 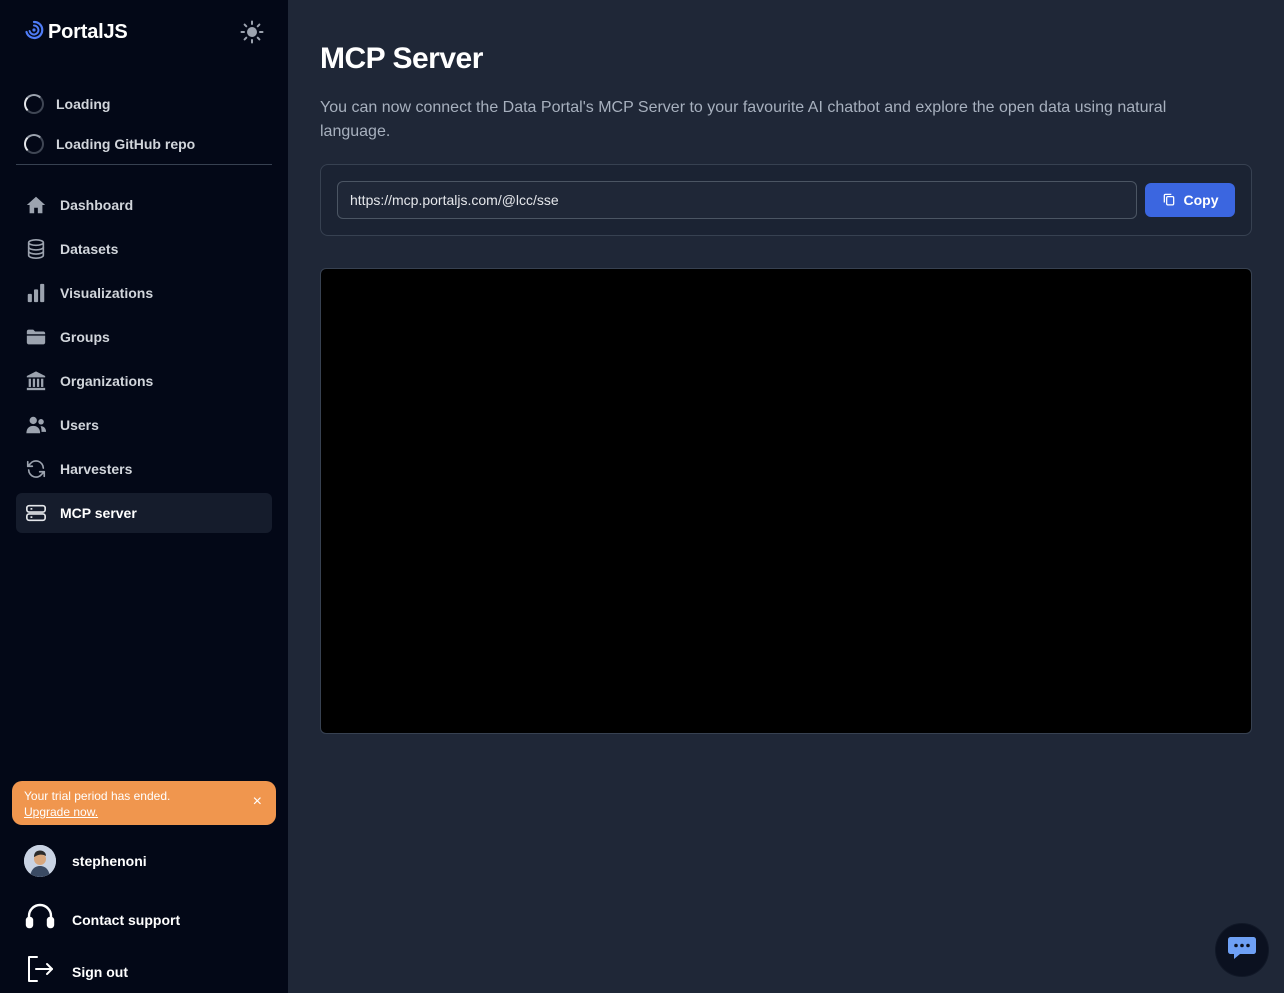 What do you see at coordinates (144, 164) in the screenshot?
I see `sidebar-divider` at bounding box center [144, 164].